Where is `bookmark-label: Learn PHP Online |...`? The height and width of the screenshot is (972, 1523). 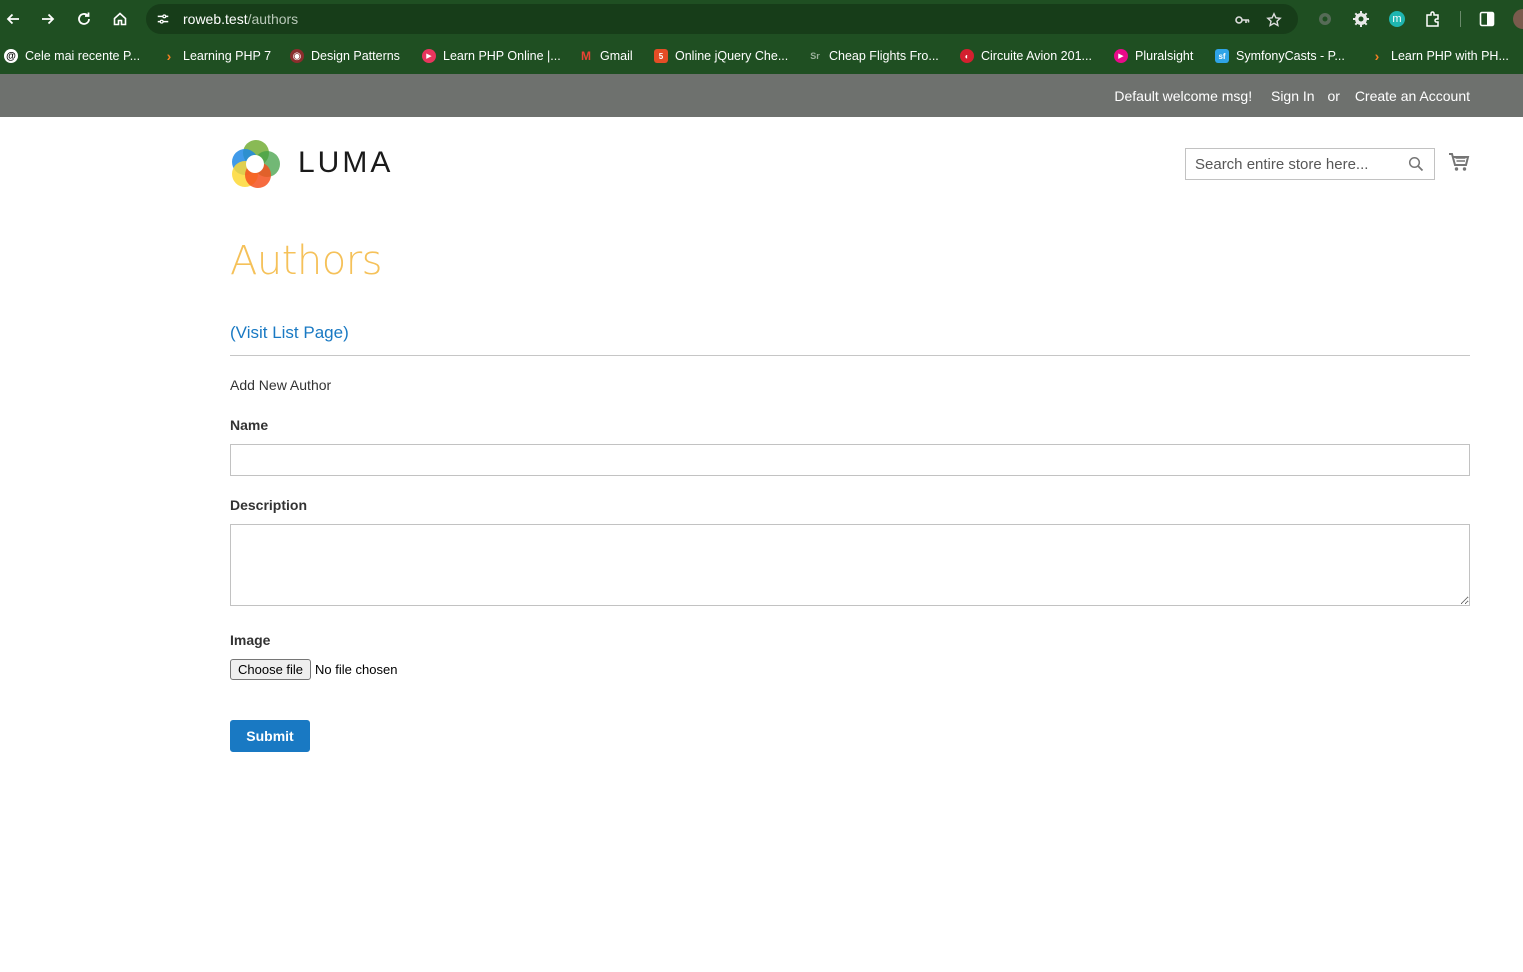
bookmark-label: Learn PHP Online |... is located at coordinates (502, 56).